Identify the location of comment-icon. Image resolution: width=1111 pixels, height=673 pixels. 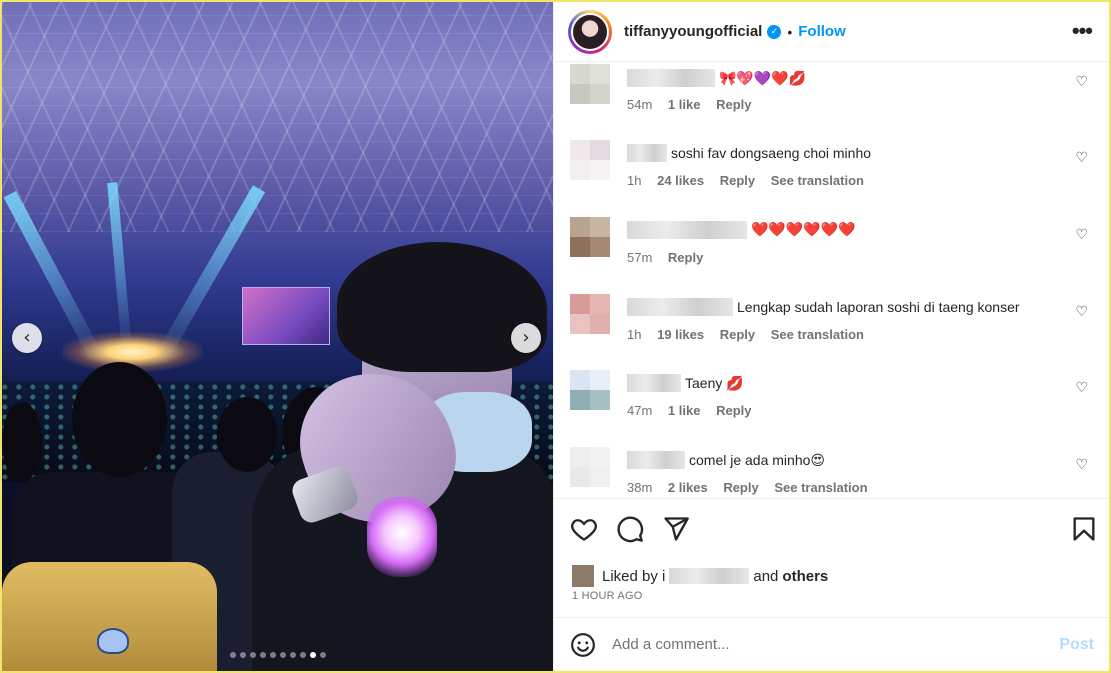
(630, 529).